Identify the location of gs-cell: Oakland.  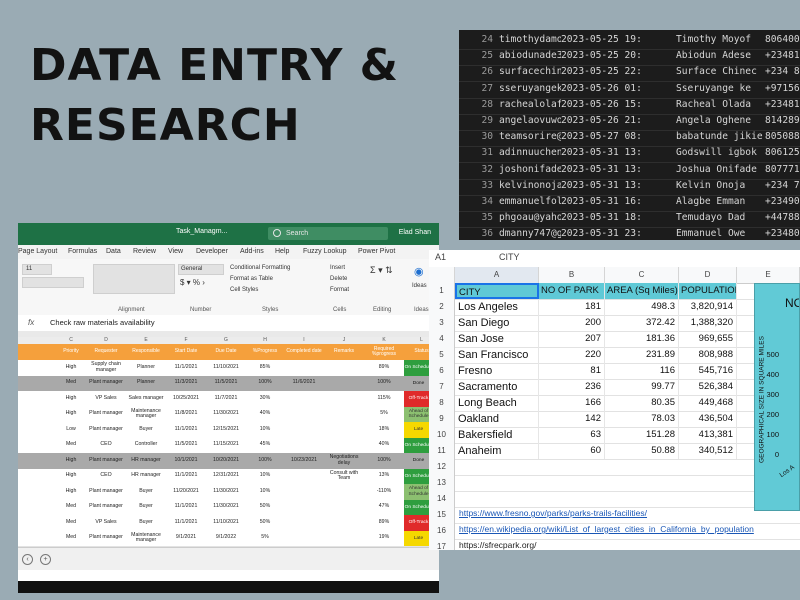
(497, 419).